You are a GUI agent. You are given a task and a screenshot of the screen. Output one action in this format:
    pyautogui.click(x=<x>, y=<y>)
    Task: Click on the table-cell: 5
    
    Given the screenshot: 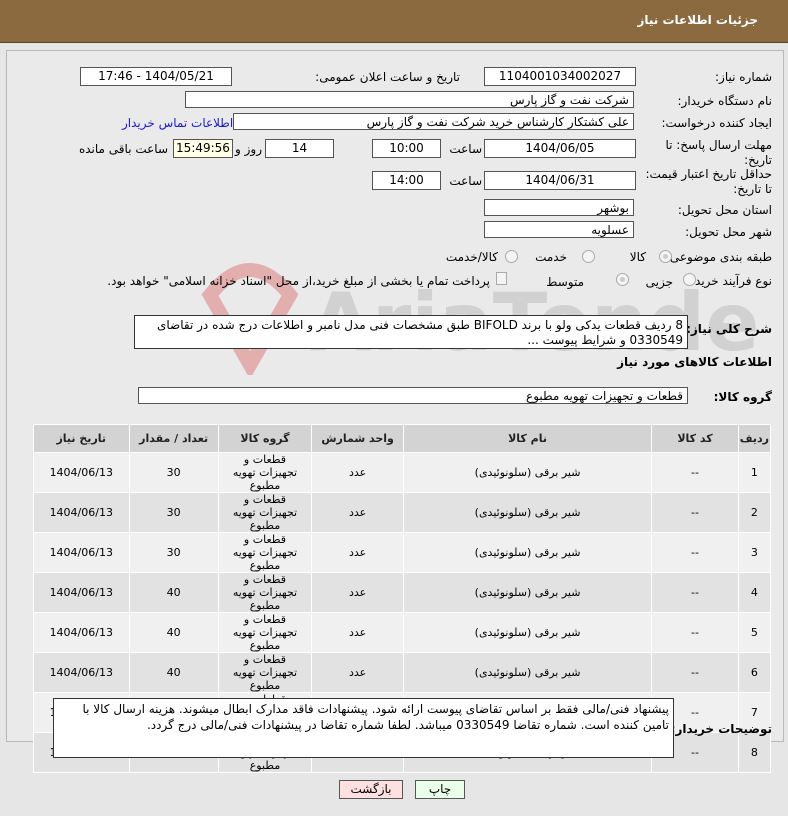 What is the action you would take?
    pyautogui.click(x=754, y=632)
    